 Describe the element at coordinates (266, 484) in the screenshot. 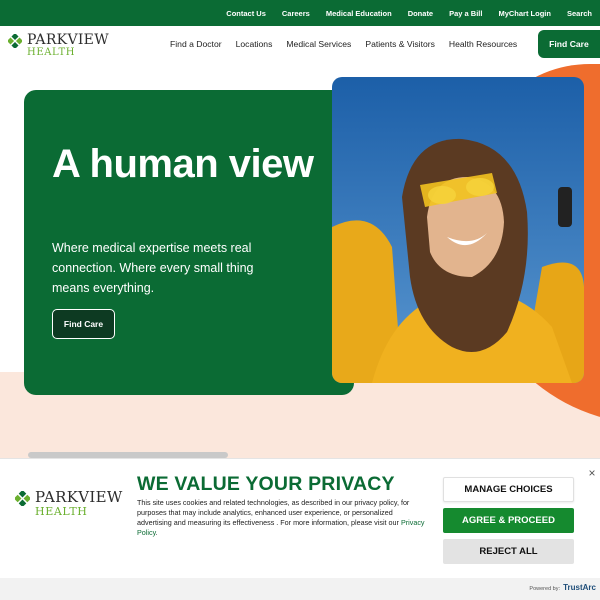

I see `consent-title: WE VALUE YOUR PRIVACY` at that location.